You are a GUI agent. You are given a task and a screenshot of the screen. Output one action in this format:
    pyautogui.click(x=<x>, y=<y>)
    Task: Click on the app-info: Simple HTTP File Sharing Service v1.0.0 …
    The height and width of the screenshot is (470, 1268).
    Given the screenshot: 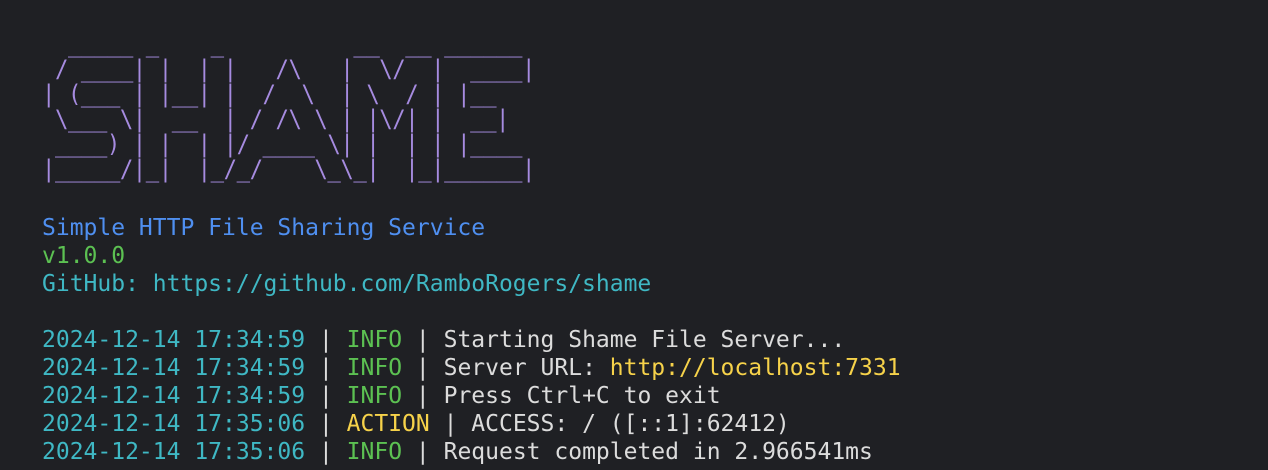 What is the action you would take?
    pyautogui.click(x=346, y=256)
    